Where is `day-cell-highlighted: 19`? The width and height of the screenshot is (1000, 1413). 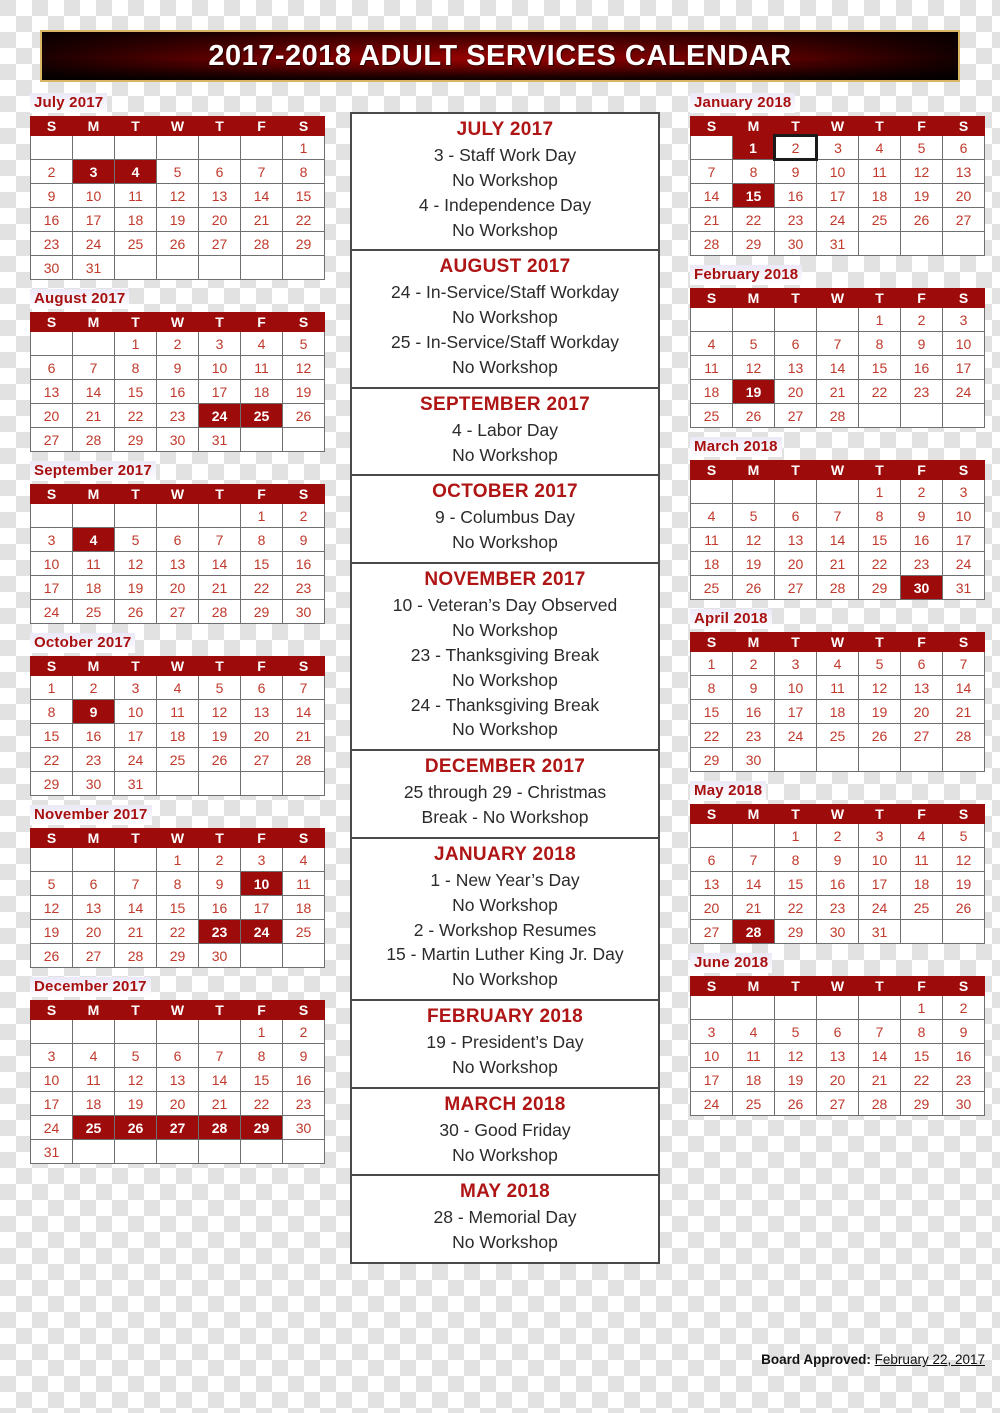 day-cell-highlighted: 19 is located at coordinates (753, 391).